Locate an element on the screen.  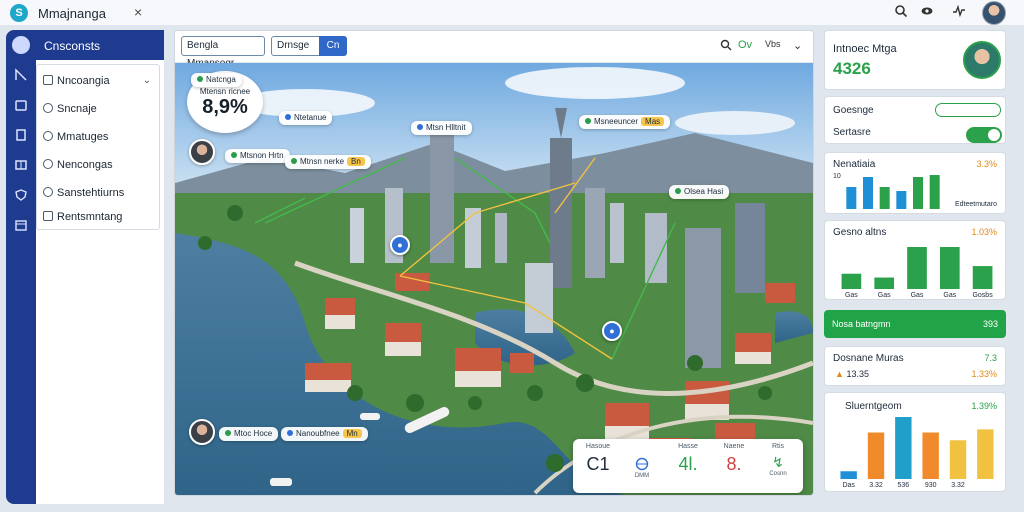
card-title: Gesno altns is located at coordinates (860, 232).